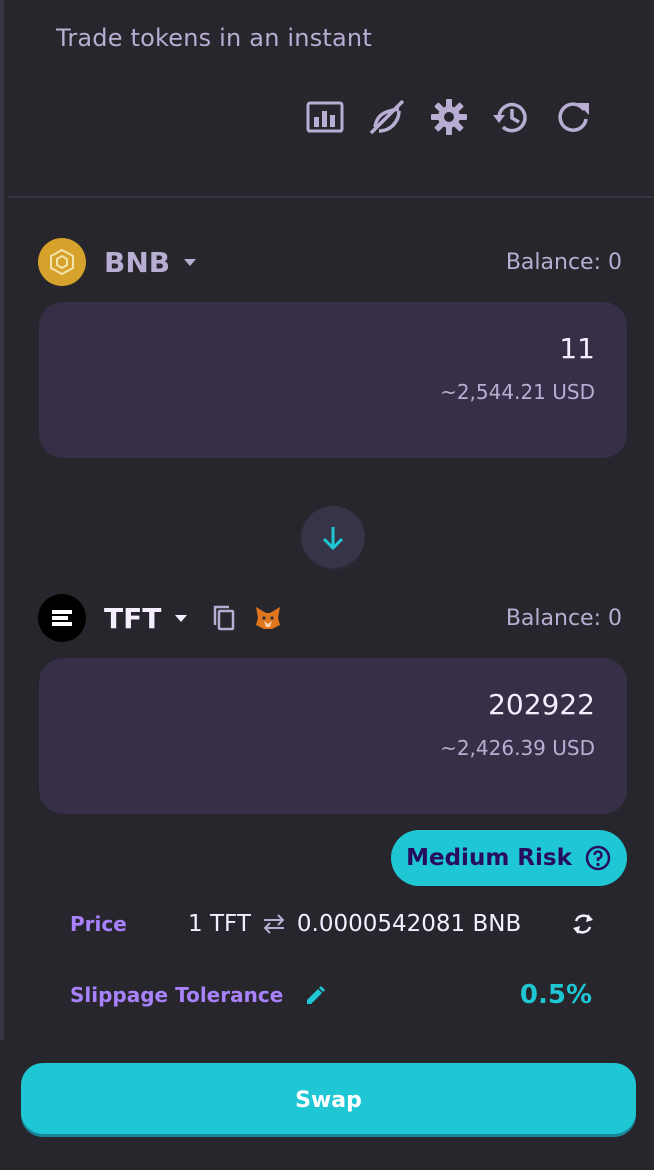  Describe the element at coordinates (563, 618) in the screenshot. I see `to-balance: Balance: 0` at that location.